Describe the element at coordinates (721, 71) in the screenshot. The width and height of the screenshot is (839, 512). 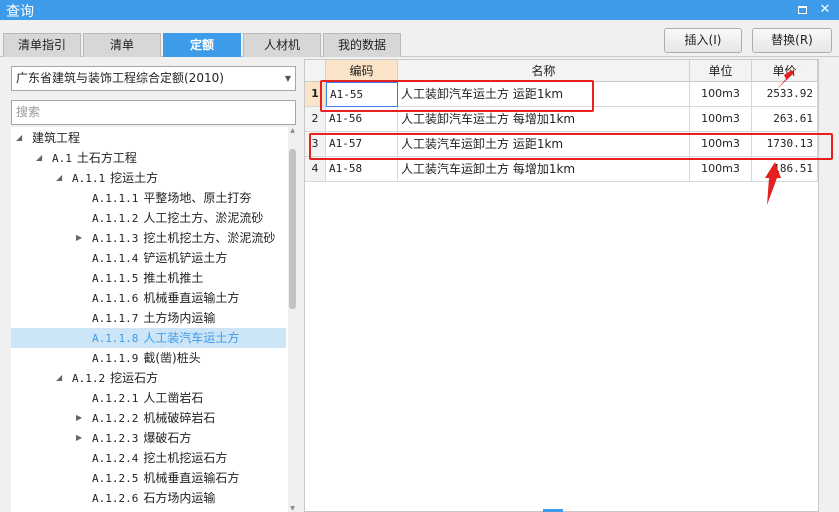
I see `column-header-unit: 单位` at that location.